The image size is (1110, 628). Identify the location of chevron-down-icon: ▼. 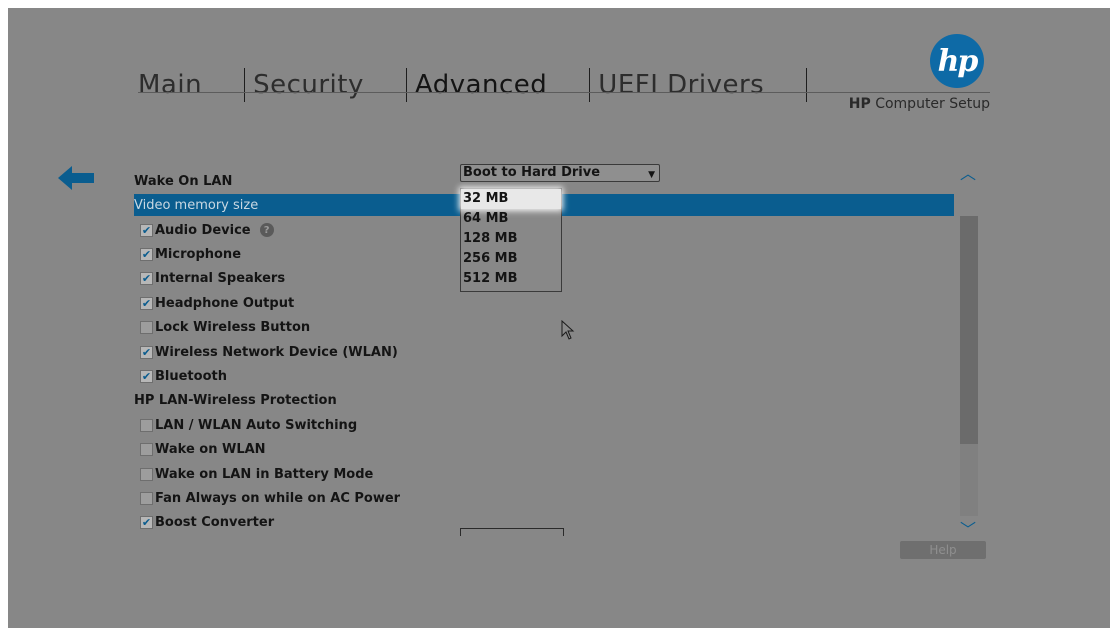
(651, 175).